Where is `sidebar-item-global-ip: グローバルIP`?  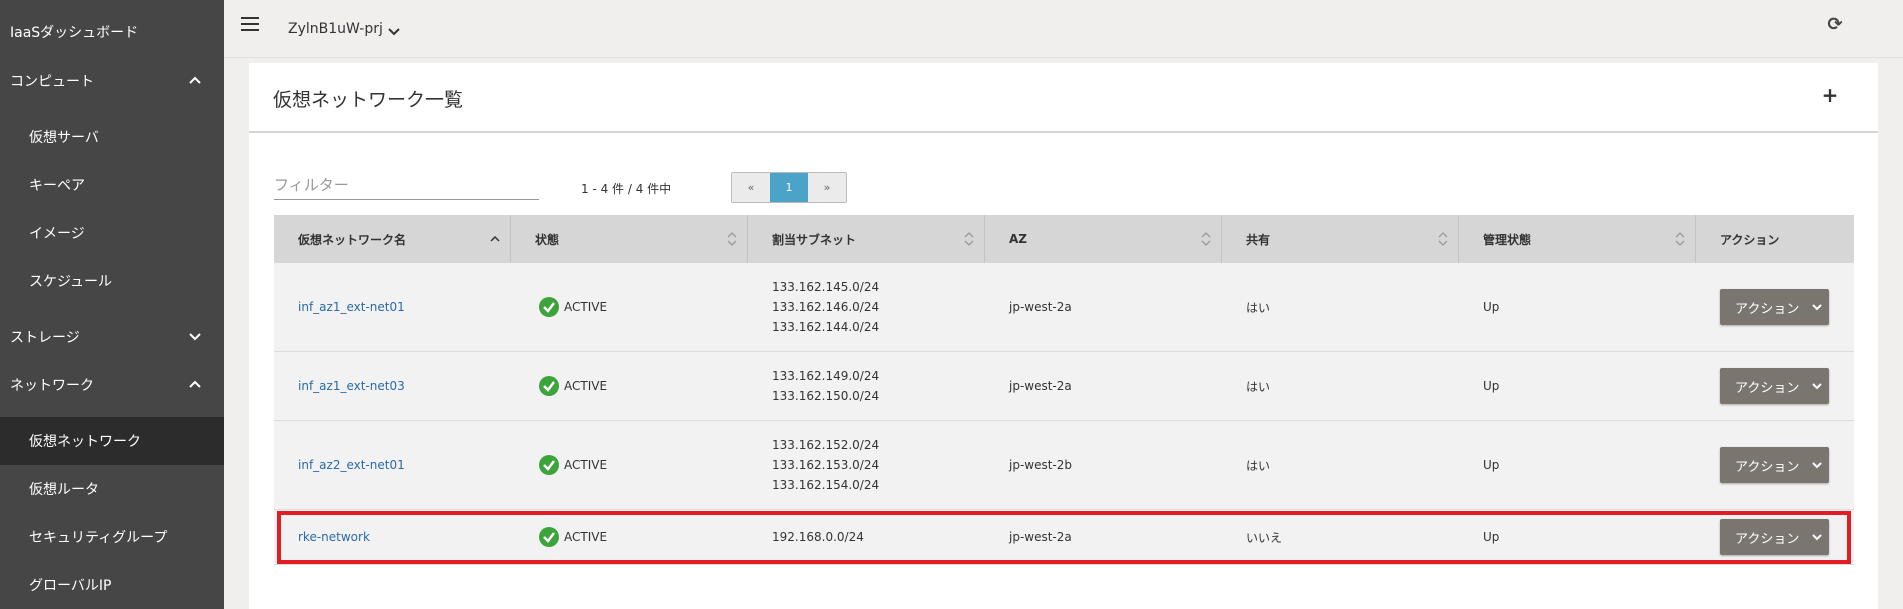 sidebar-item-global-ip: グローバルIP is located at coordinates (112, 585).